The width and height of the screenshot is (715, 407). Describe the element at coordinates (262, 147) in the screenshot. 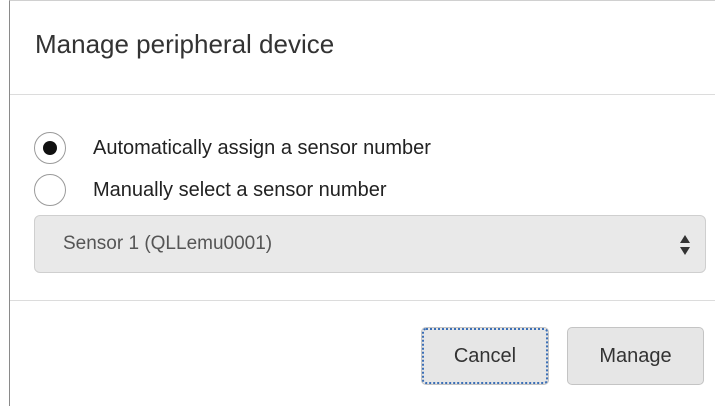

I see `option-automatic-label: Automatically assign a sensor number` at that location.